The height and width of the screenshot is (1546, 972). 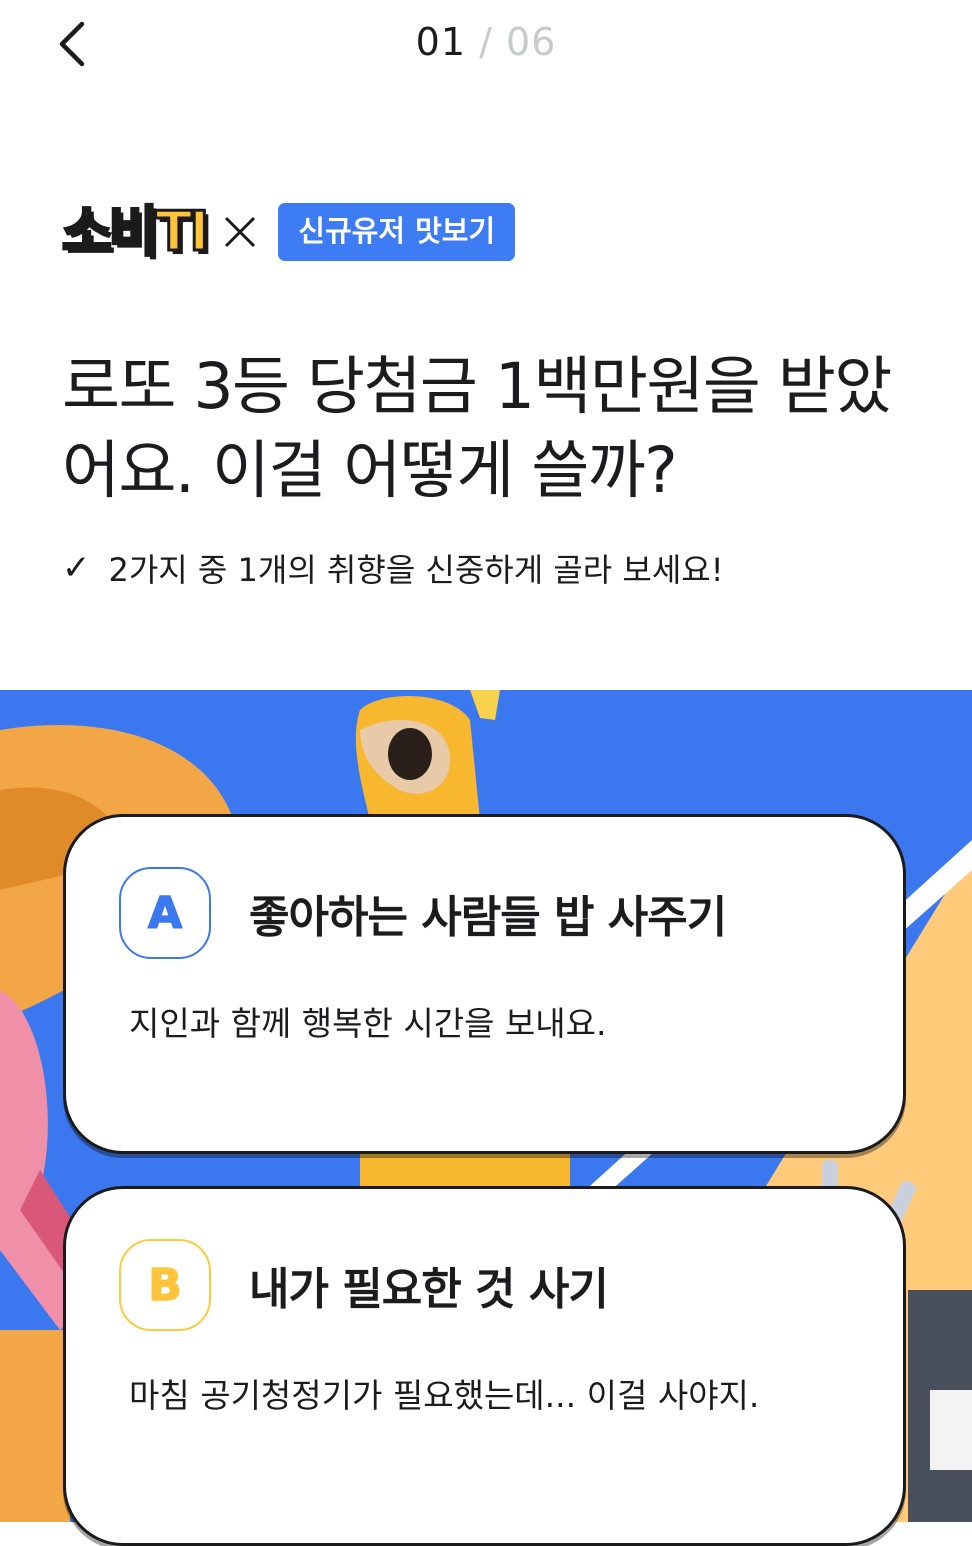 What do you see at coordinates (531, 42) in the screenshot?
I see `total-steps: 06` at bounding box center [531, 42].